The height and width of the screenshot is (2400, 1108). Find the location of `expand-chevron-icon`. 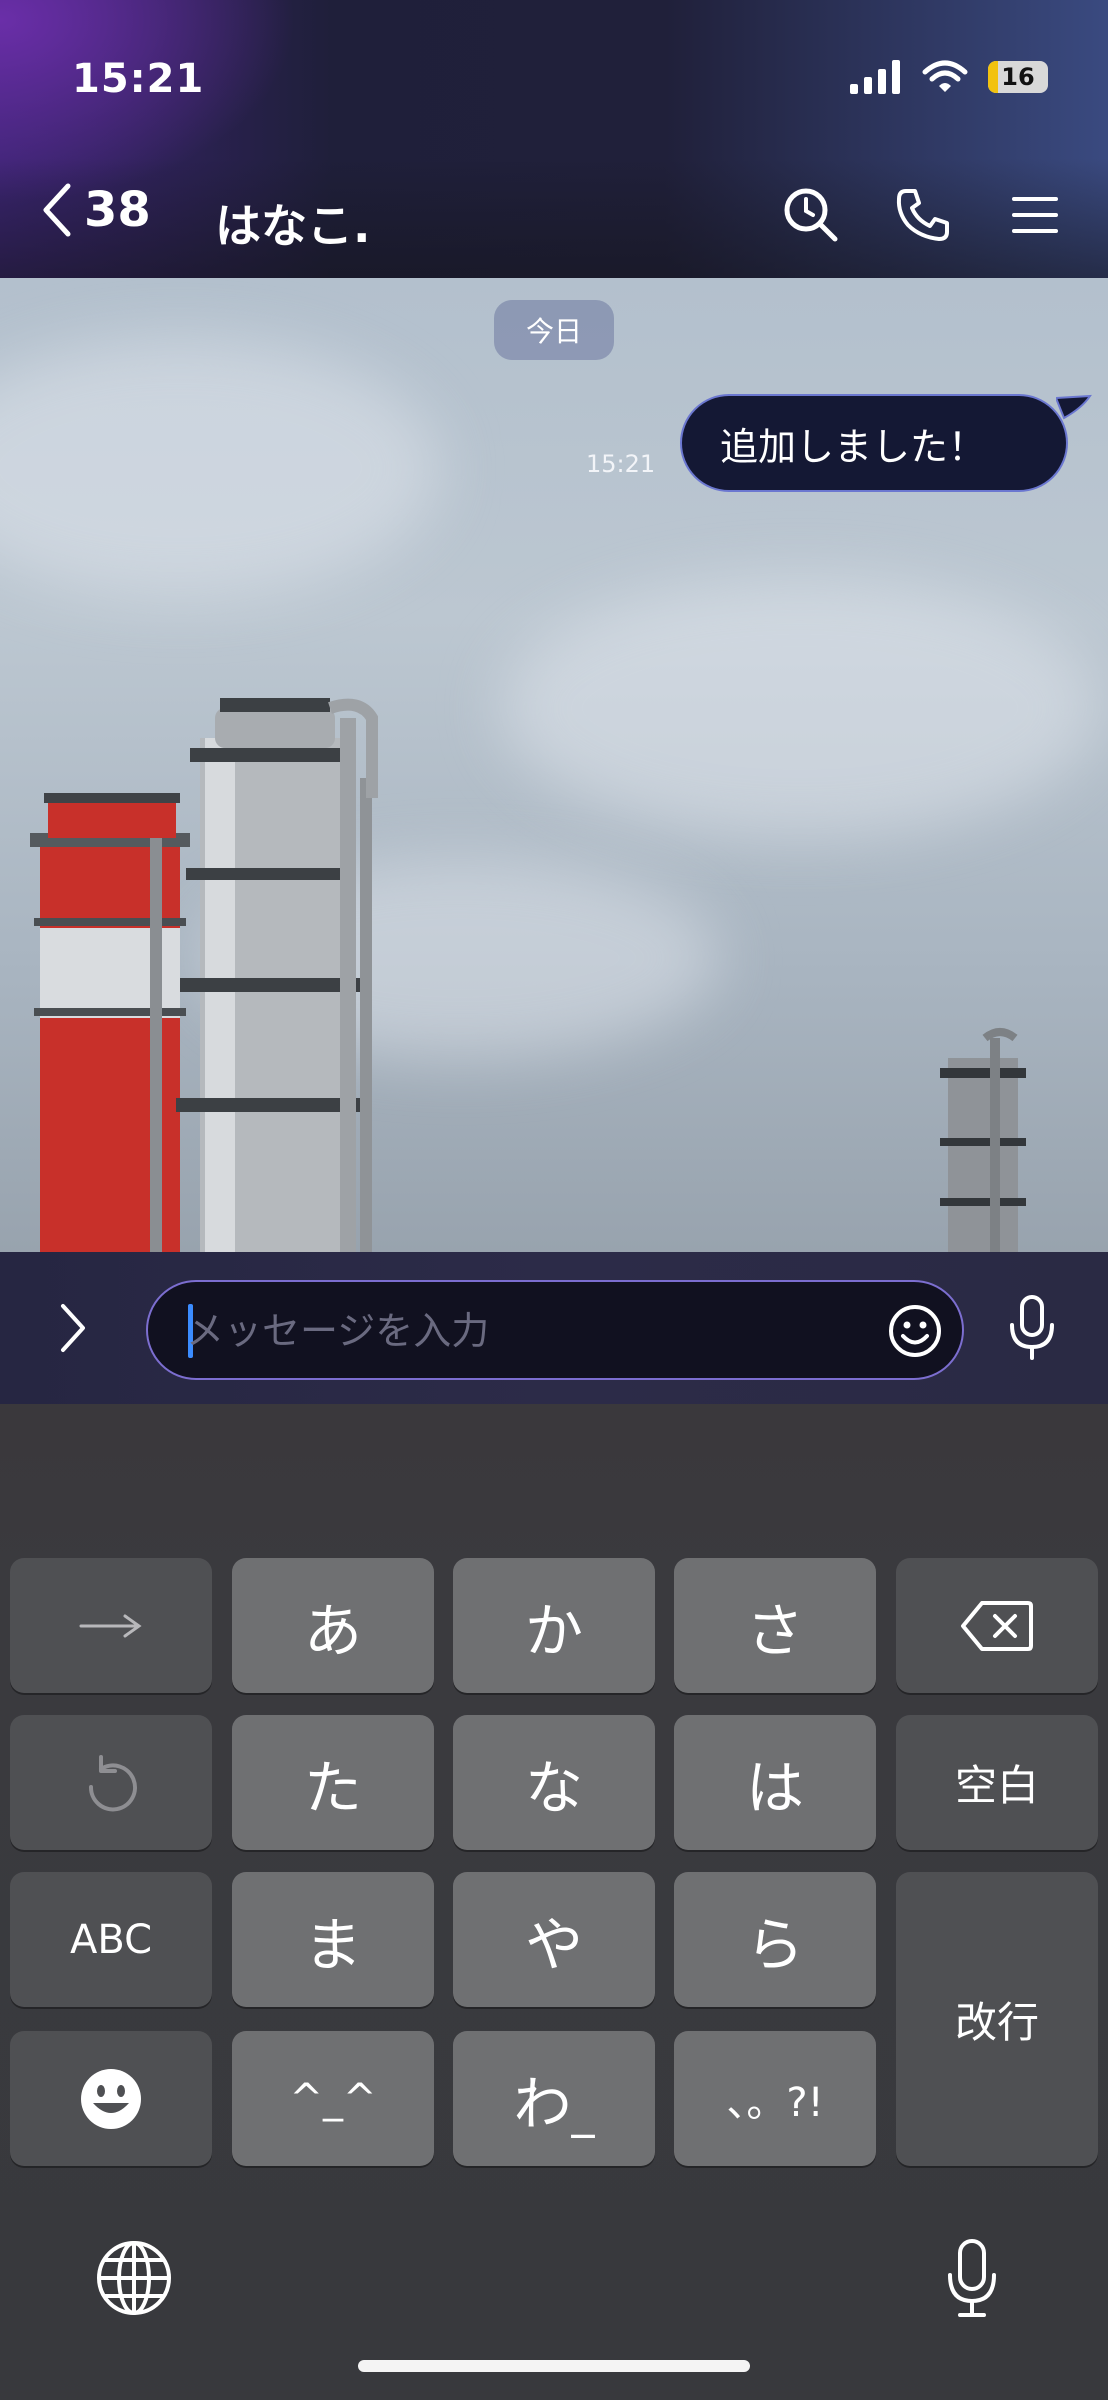

expand-chevron-icon is located at coordinates (73, 1328).